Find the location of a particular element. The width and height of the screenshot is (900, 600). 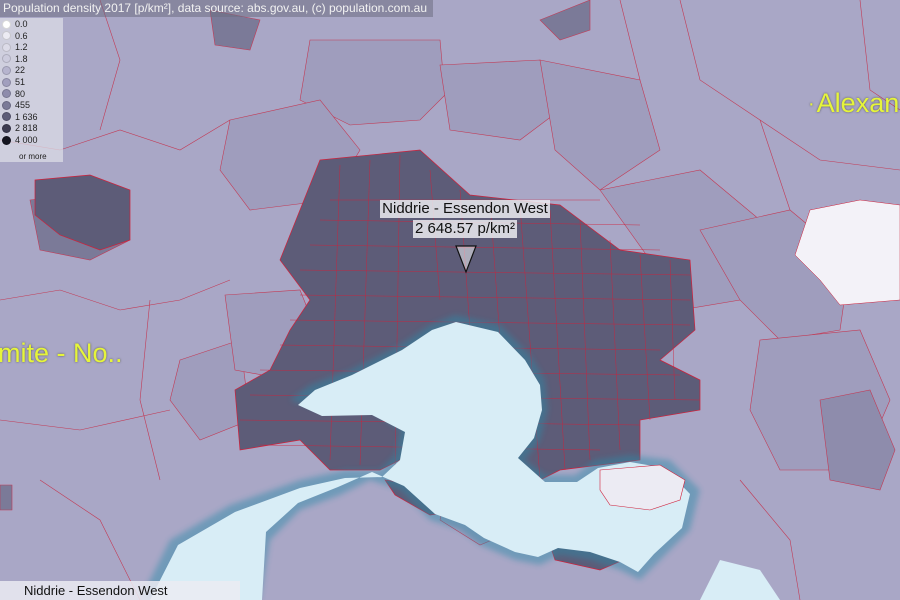

city-label-right: ·Alexan is located at coordinates (854, 103).